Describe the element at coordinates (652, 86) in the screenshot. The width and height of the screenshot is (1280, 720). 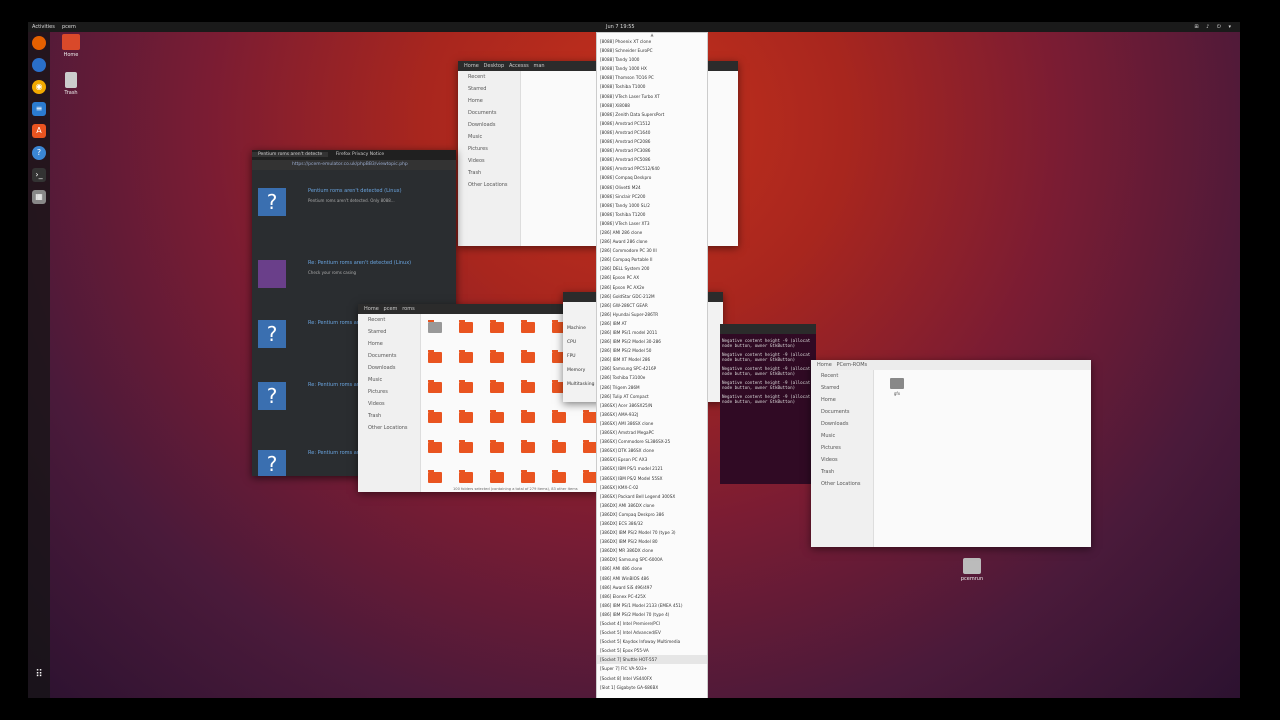
I see `machine-option: [8088] Toshiba T1000` at that location.